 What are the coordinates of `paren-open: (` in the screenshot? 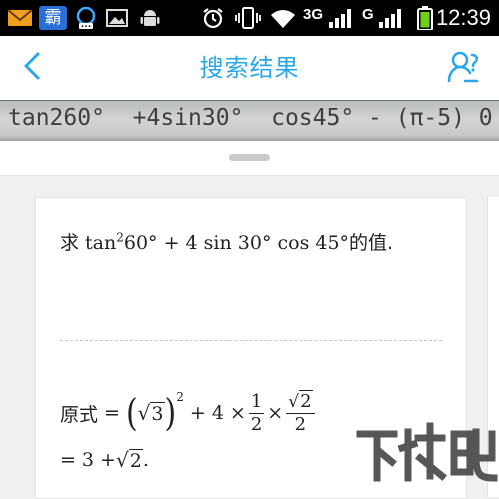 It's located at (131, 413).